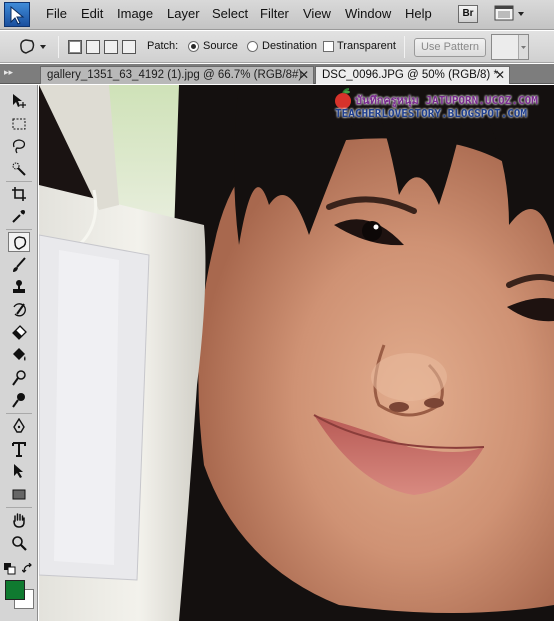 The height and width of the screenshot is (621, 554). I want to click on path-selection-tool-icon, so click(18, 471).